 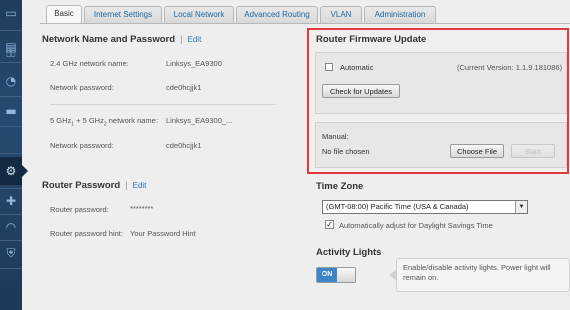 What do you see at coordinates (11, 111) in the screenshot?
I see `external-storage-icon: ▬` at bounding box center [11, 111].